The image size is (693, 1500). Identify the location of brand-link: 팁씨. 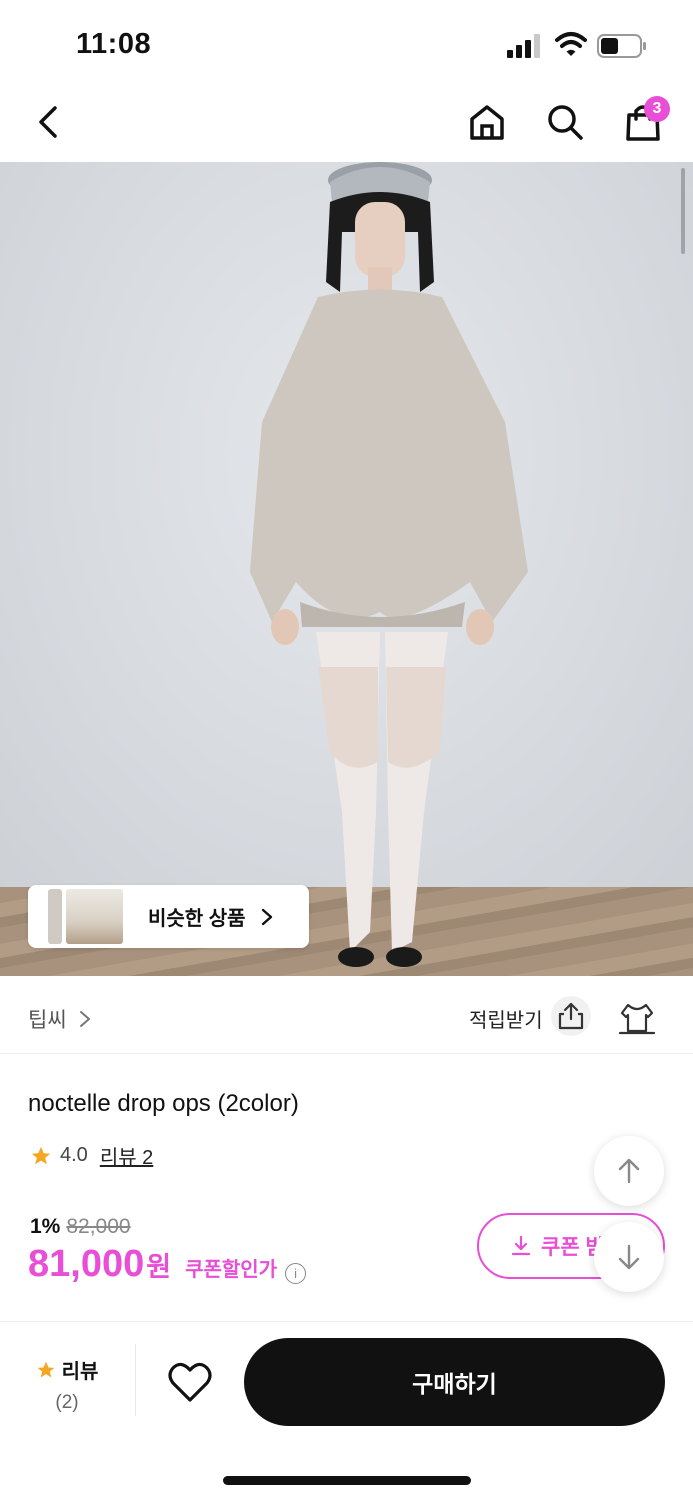
(59, 1019).